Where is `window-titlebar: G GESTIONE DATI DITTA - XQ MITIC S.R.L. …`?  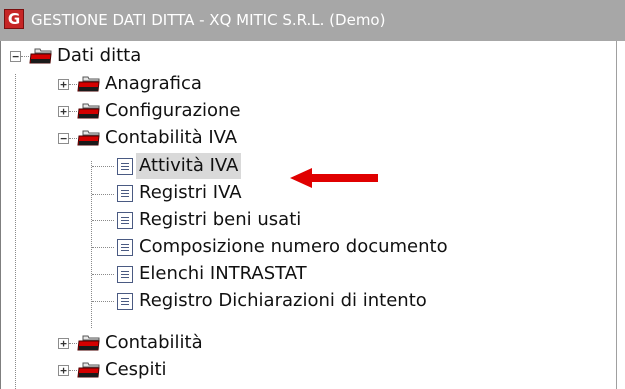
window-titlebar: G GESTIONE DATI DITTA - XQ MITIC S.R.L. … is located at coordinates (312, 20).